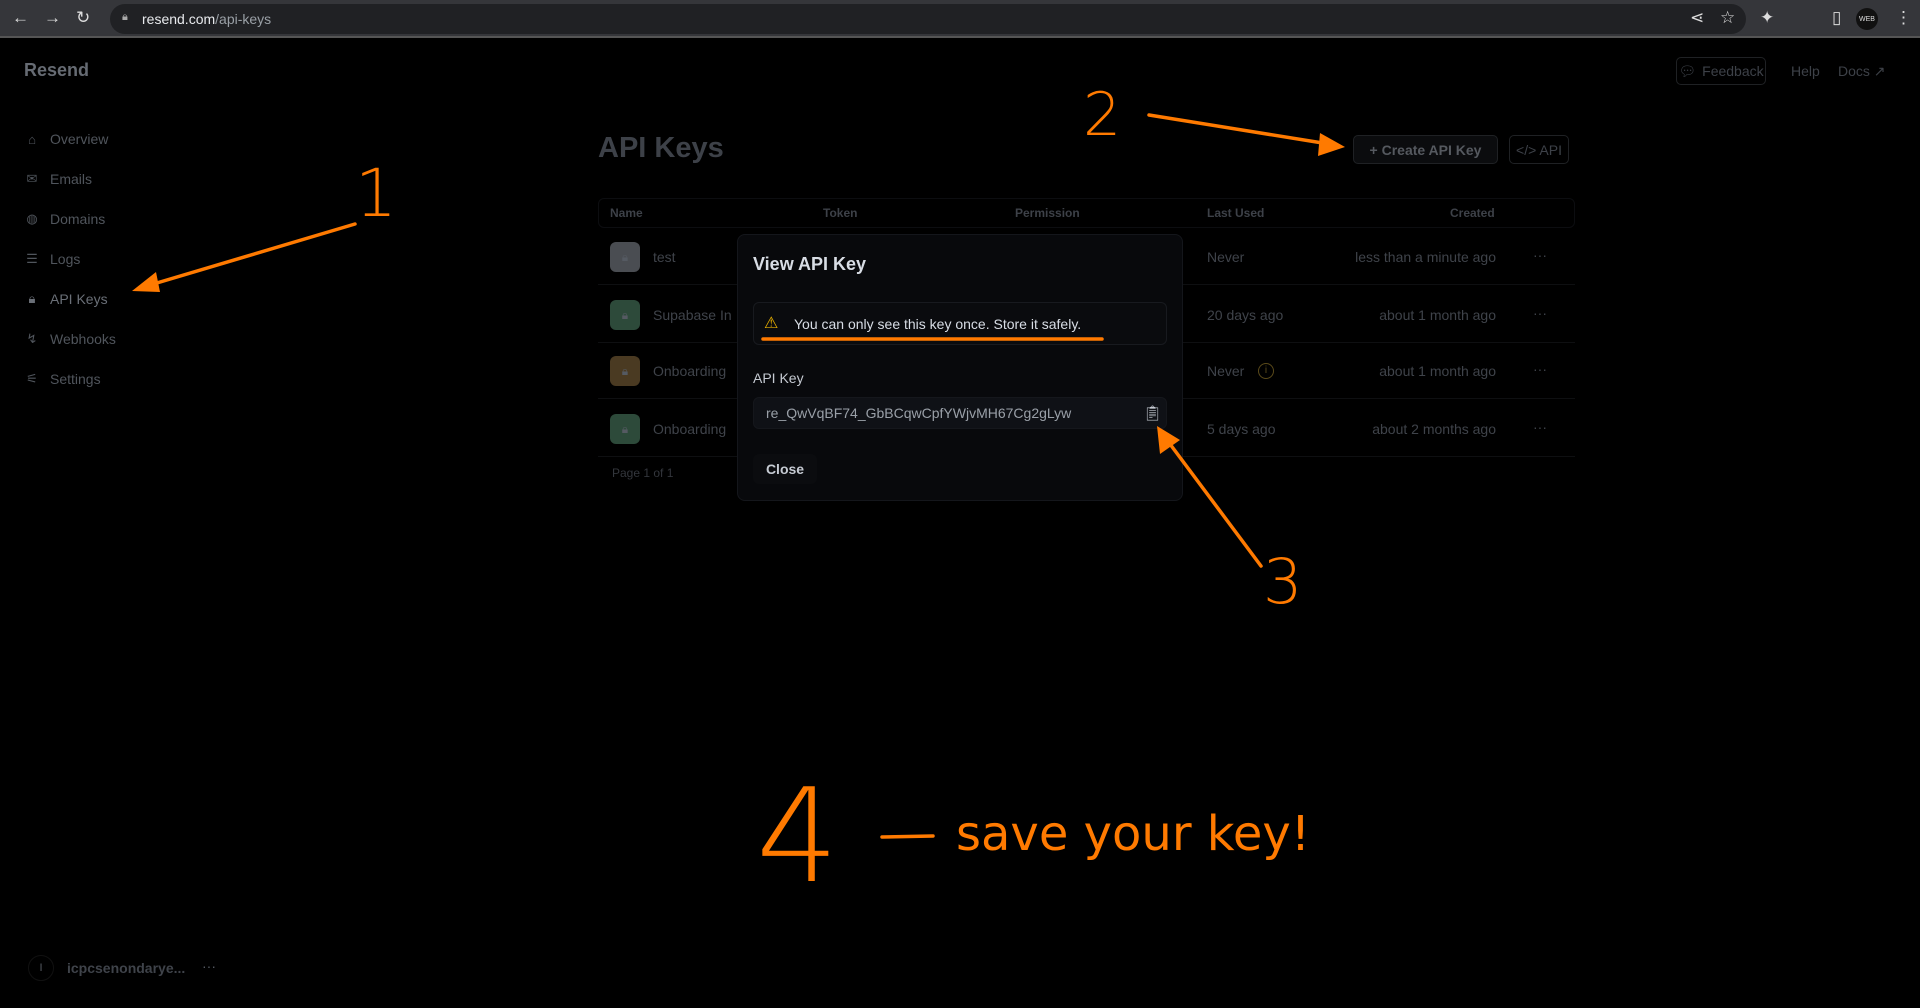 The width and height of the screenshot is (1920, 1008). What do you see at coordinates (907, 836) in the screenshot?
I see `annotation-dash` at bounding box center [907, 836].